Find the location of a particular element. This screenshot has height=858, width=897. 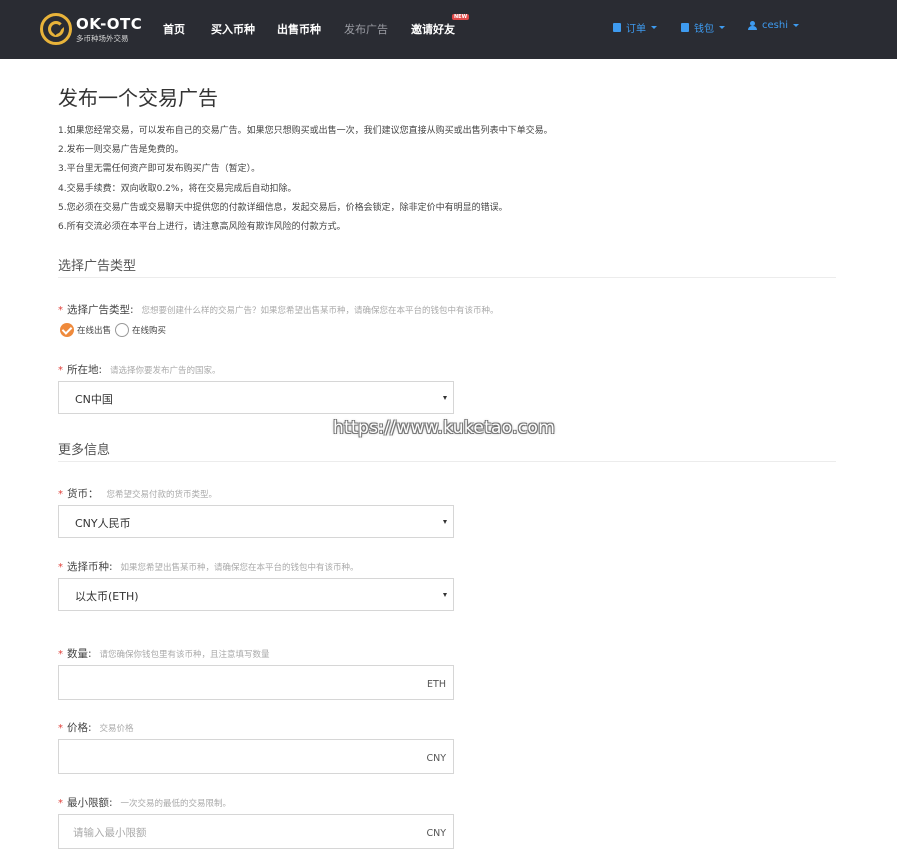

amount-hint: 请您确保你钱包里有该币种，且注意填写数量 is located at coordinates (184, 655).